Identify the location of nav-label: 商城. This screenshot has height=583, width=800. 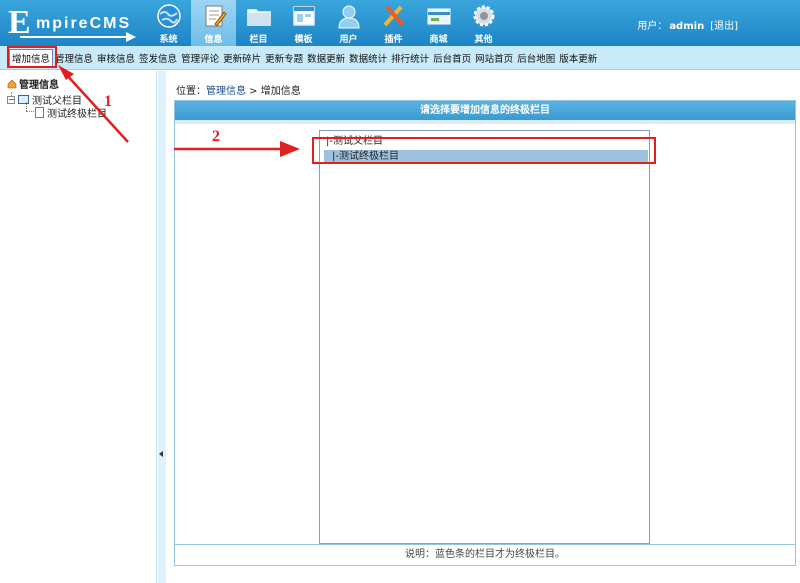
(438, 40).